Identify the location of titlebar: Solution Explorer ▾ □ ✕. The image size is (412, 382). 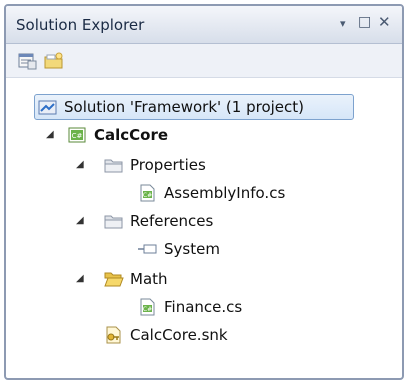
(204, 25).